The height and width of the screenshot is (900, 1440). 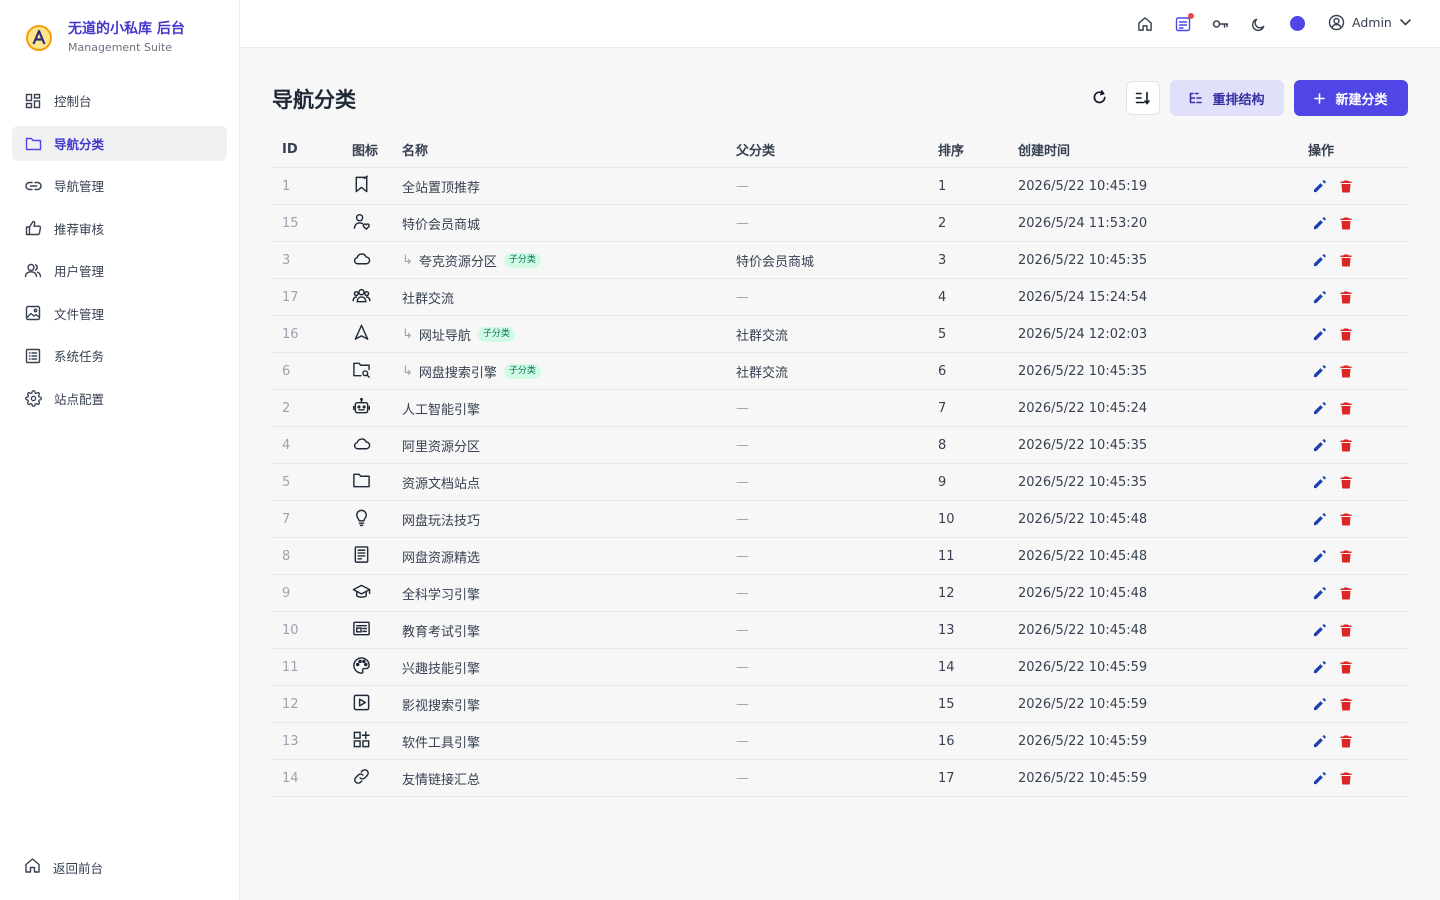 I want to click on home-icon, so click(x=1145, y=24).